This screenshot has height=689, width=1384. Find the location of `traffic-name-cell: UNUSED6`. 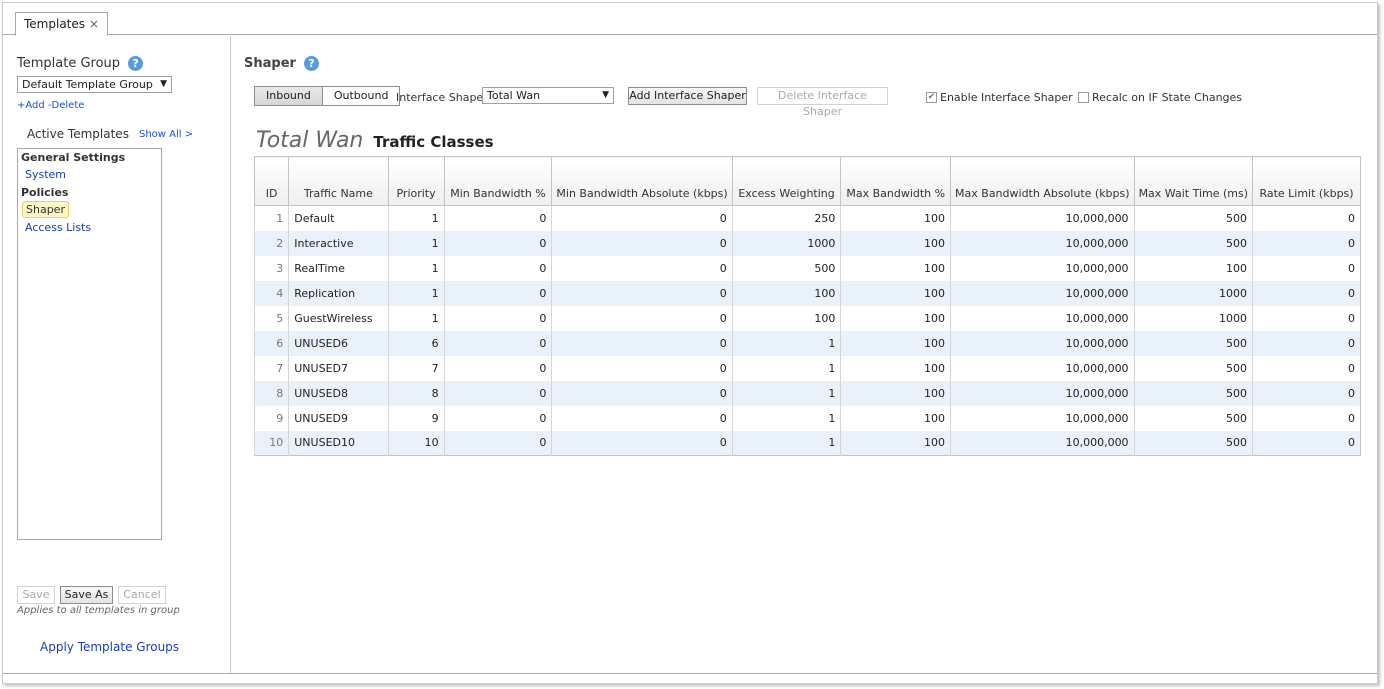

traffic-name-cell: UNUSED6 is located at coordinates (338, 343).